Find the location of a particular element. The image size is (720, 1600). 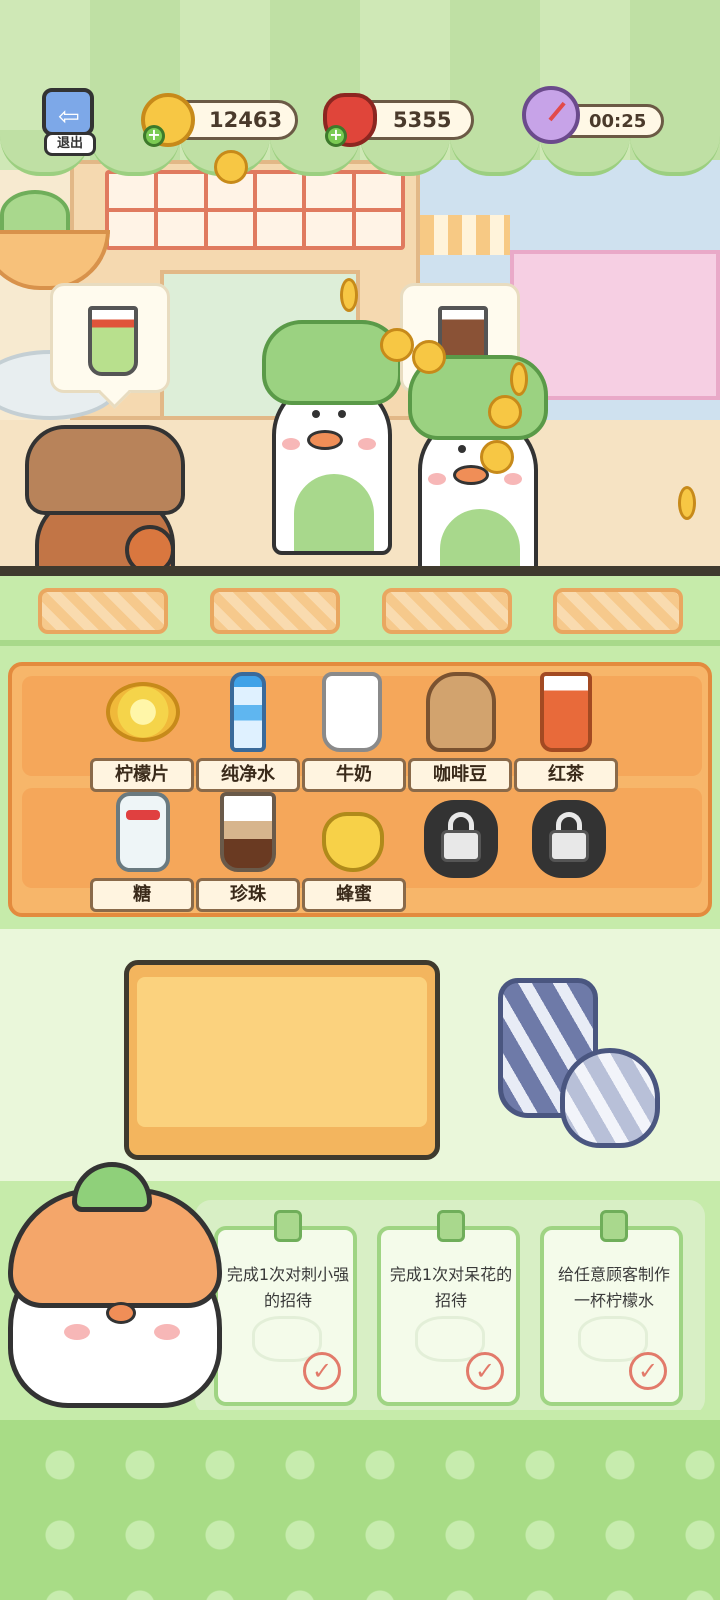

timer-value: 00:25 is located at coordinates (618, 121).